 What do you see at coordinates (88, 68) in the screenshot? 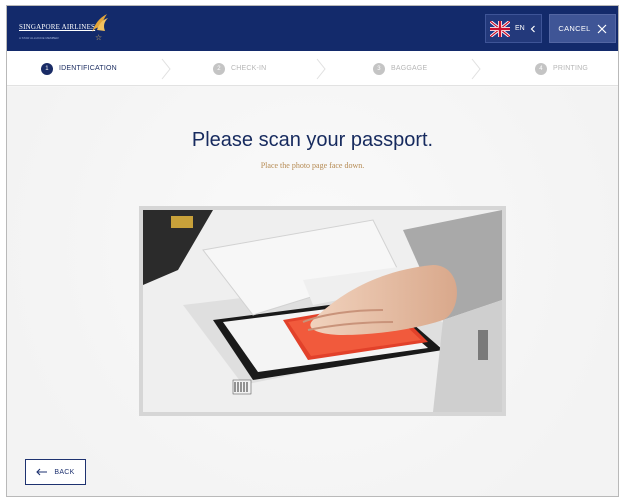
I see `step-label: IDENTIFICATION` at bounding box center [88, 68].